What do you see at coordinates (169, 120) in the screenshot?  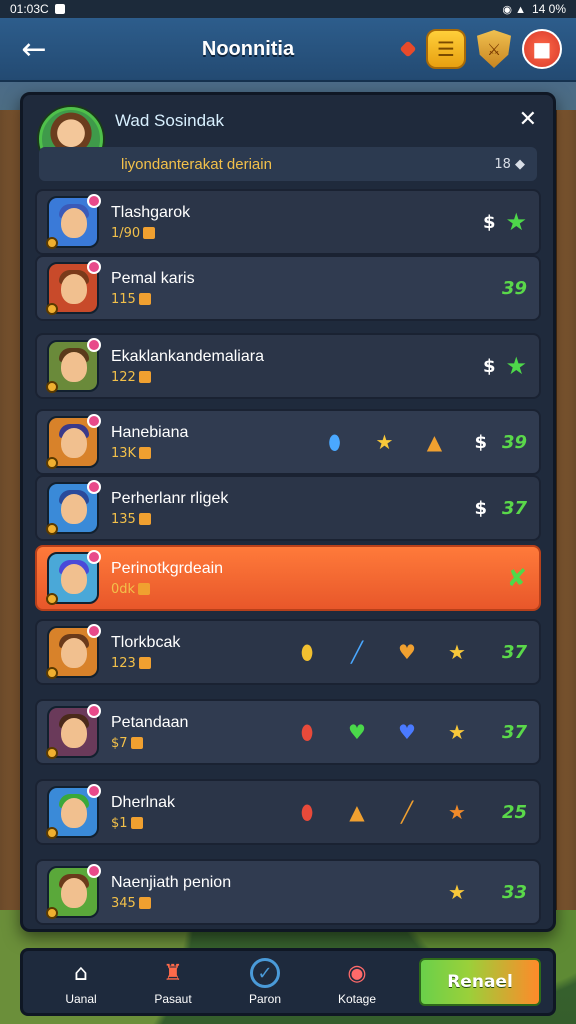 I see `player-name: Wad Sosindak` at bounding box center [169, 120].